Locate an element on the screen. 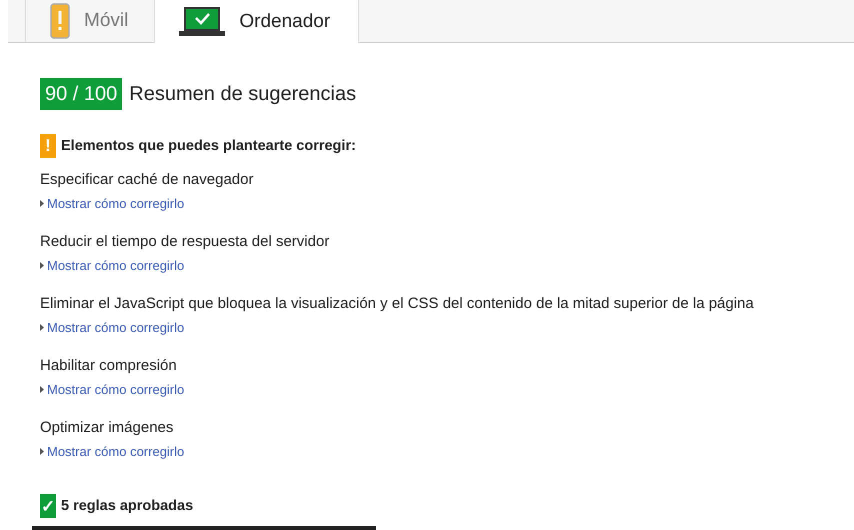 This screenshot has width=854, height=530. phone-icon is located at coordinates (60, 21).